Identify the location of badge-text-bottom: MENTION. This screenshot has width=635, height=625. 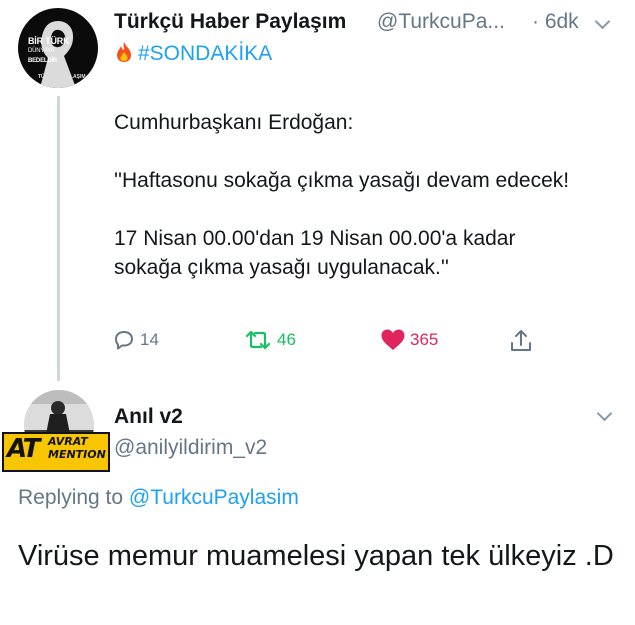
(77, 454).